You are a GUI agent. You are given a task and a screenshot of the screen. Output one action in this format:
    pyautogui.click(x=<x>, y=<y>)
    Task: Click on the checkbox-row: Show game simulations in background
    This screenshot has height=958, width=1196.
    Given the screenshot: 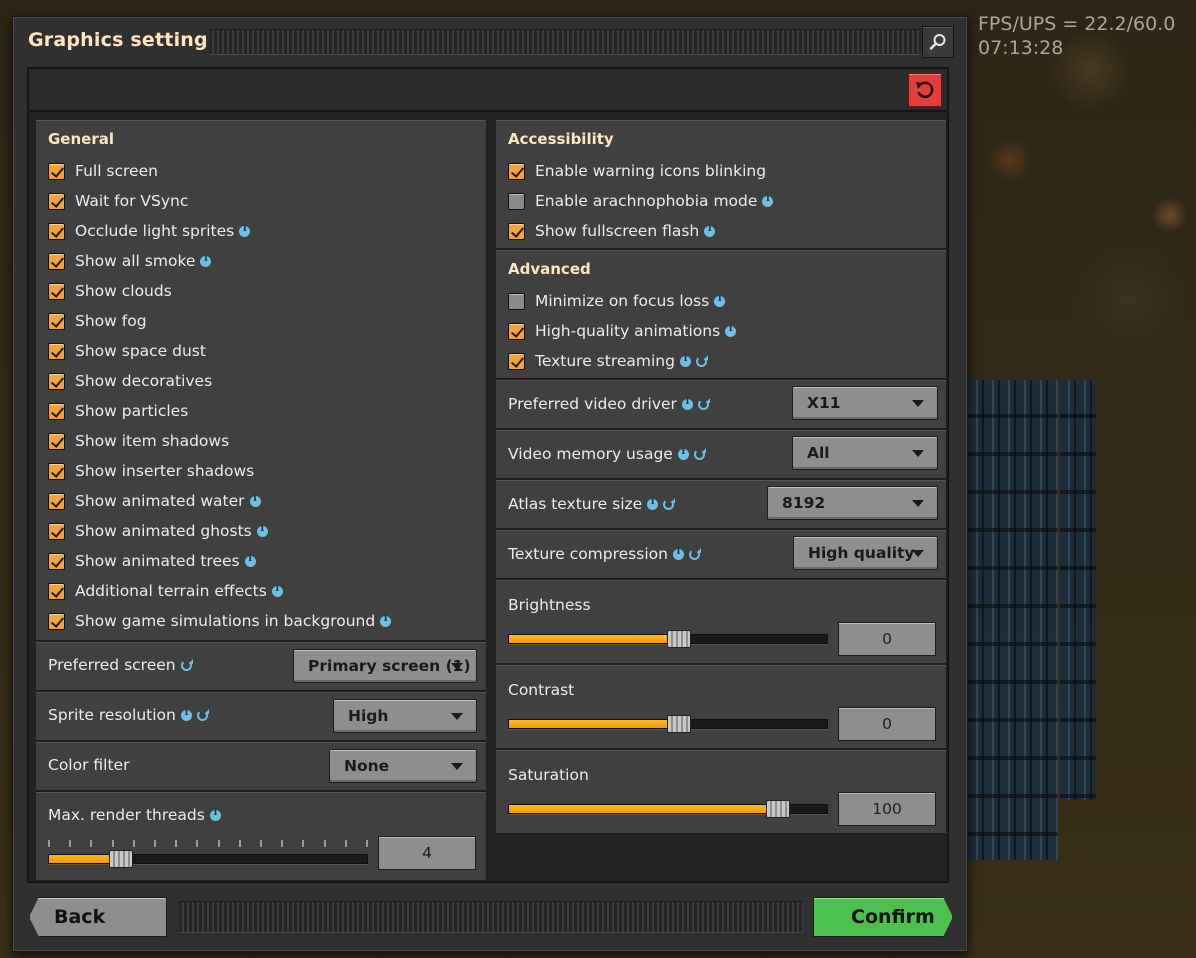 What is the action you would take?
    pyautogui.click(x=220, y=621)
    